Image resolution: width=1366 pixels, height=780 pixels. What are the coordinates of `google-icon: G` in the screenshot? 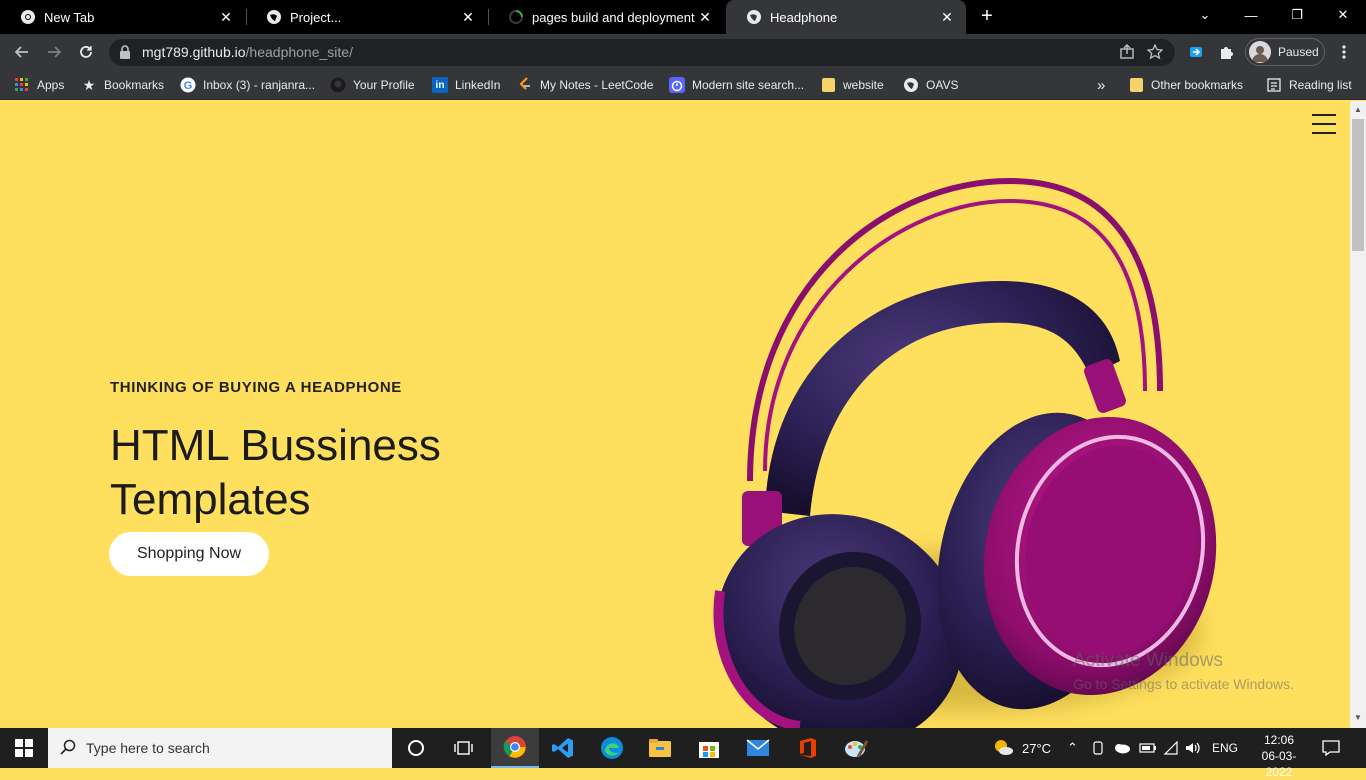 It's located at (188, 85).